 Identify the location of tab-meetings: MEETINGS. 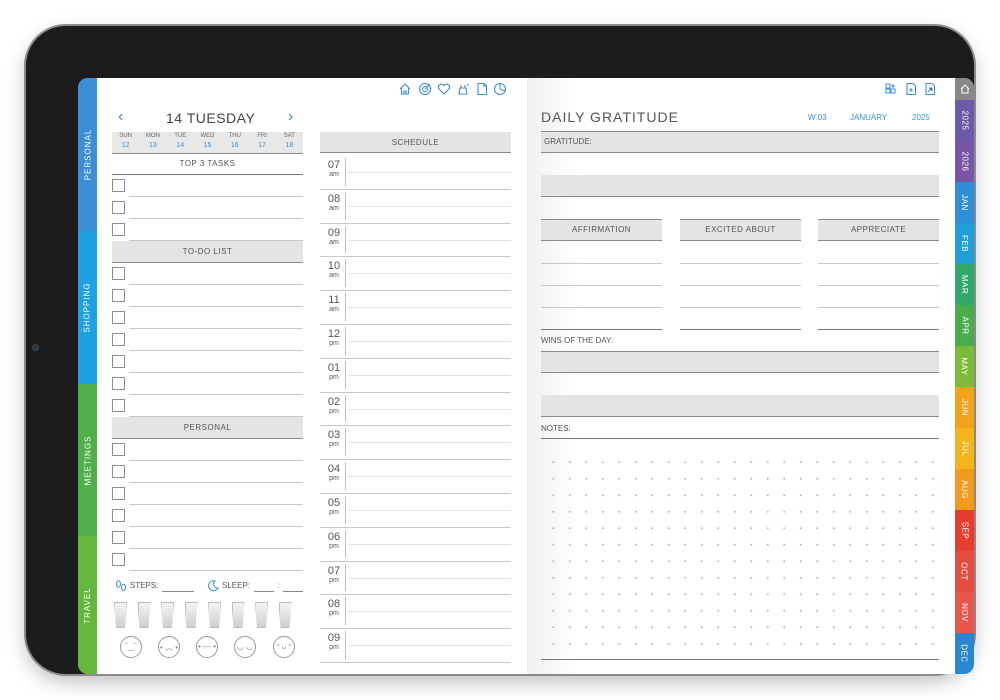
(87, 460).